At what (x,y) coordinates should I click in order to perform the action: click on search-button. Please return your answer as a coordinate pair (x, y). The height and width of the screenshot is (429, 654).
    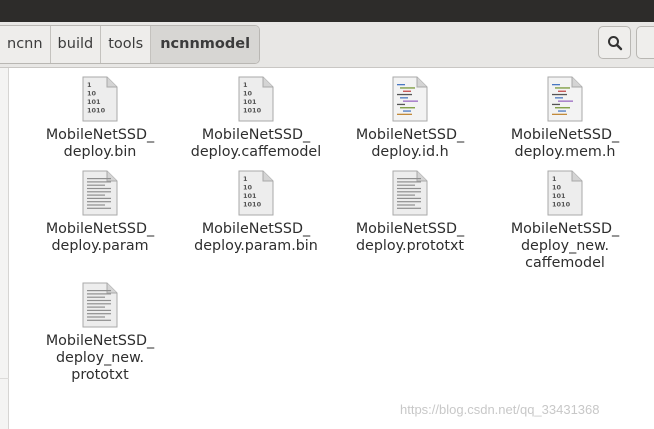
    Looking at the image, I should click on (614, 42).